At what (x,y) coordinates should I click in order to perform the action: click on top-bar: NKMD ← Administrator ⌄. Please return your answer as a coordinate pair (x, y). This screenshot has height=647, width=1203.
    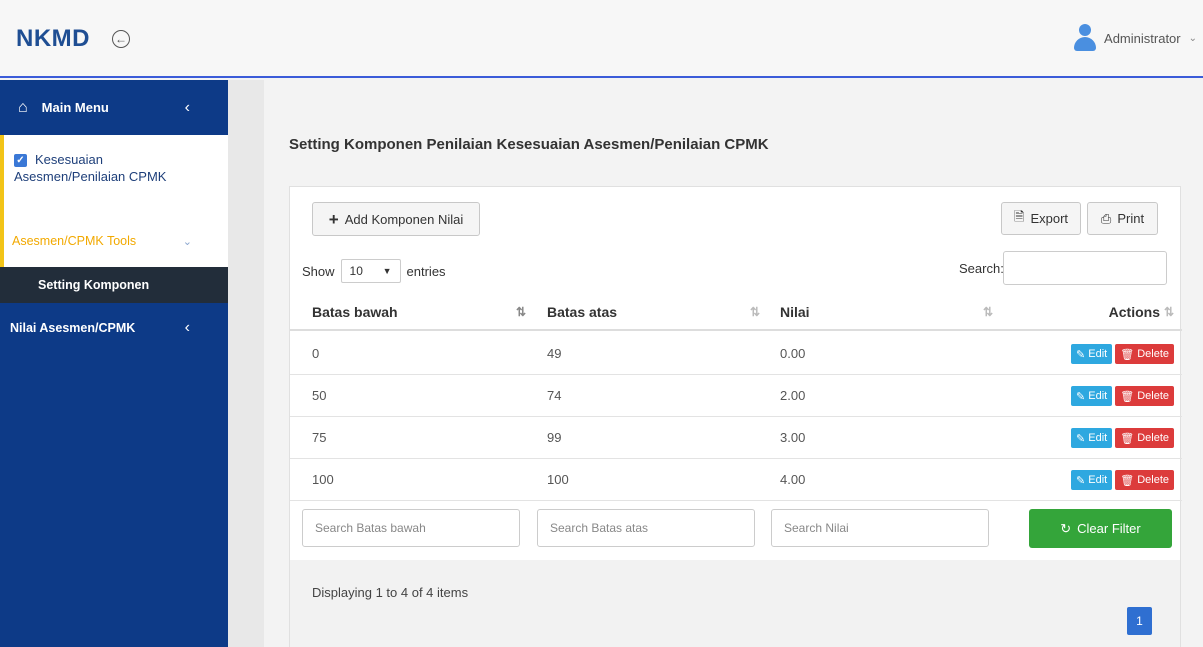
    Looking at the image, I should click on (601, 39).